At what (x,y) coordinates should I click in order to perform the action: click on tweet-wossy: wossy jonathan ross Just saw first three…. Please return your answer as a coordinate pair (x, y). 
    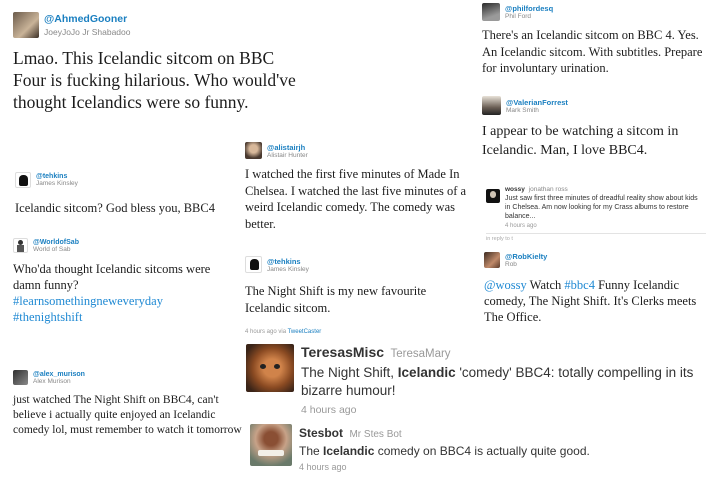
    Looking at the image, I should click on (598, 214).